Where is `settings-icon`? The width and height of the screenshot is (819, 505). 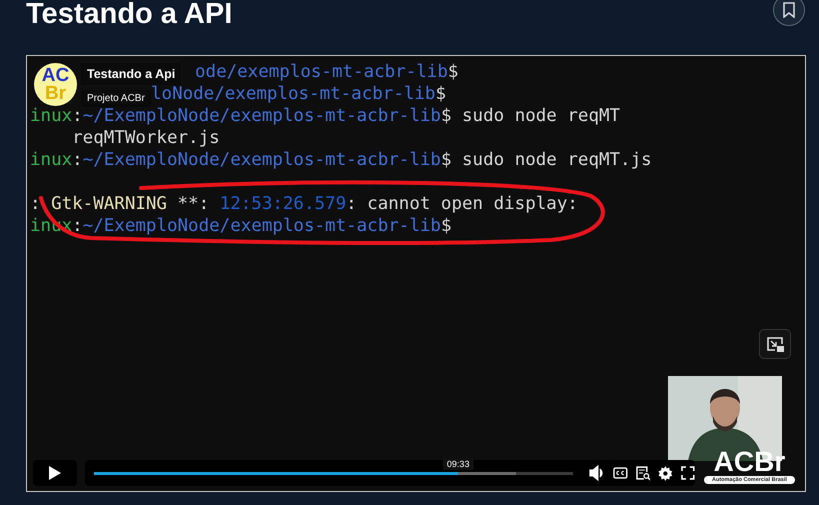 settings-icon is located at coordinates (666, 473).